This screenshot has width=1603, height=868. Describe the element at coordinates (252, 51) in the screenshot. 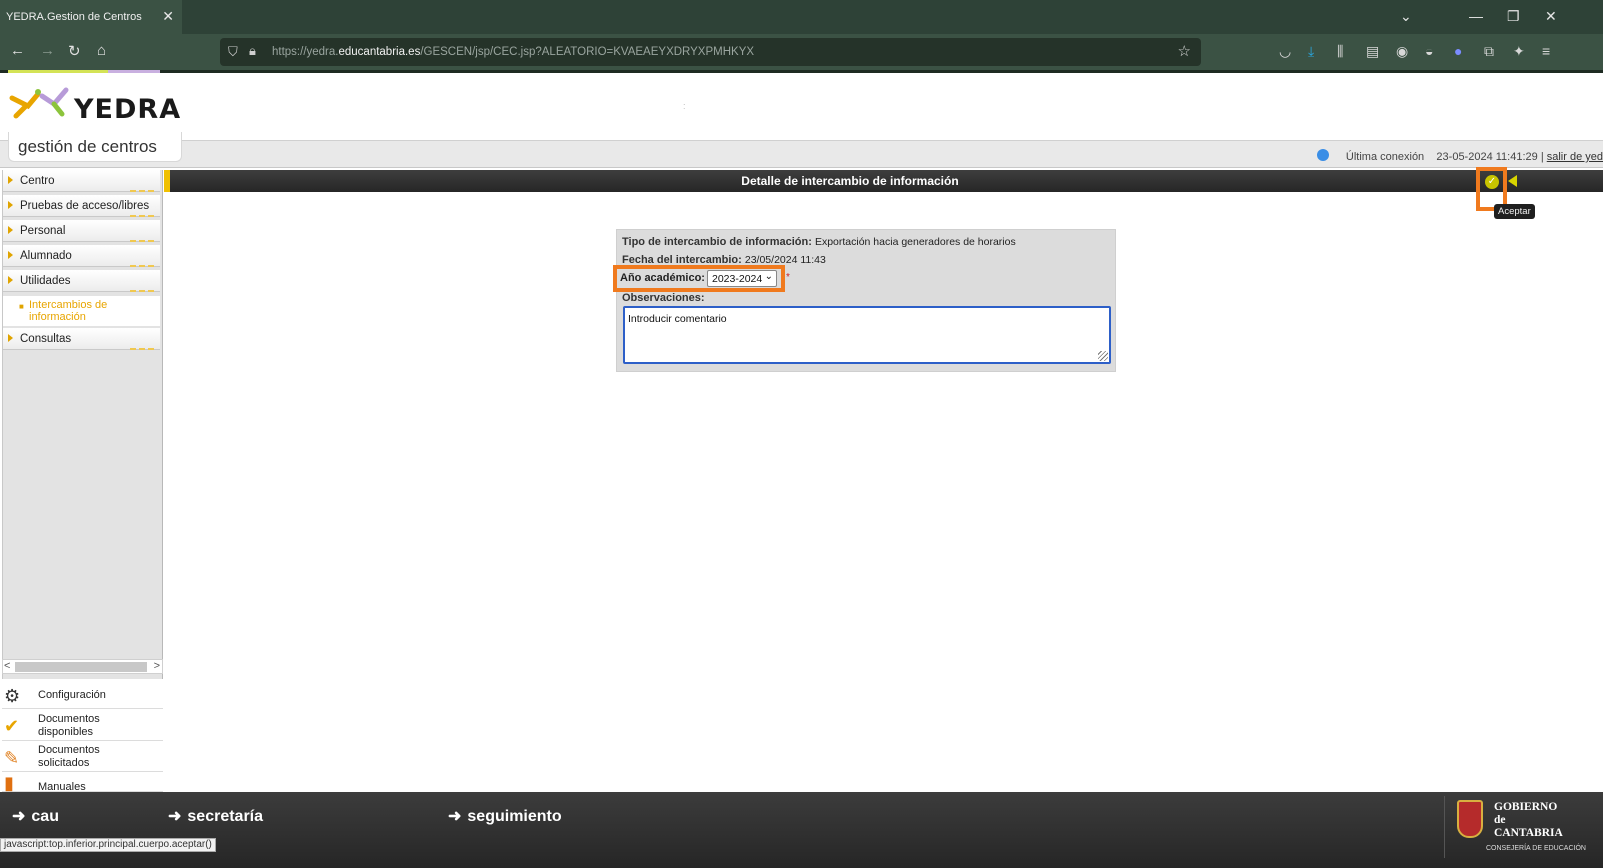

I see `lock-icon: 🔒︎` at that location.